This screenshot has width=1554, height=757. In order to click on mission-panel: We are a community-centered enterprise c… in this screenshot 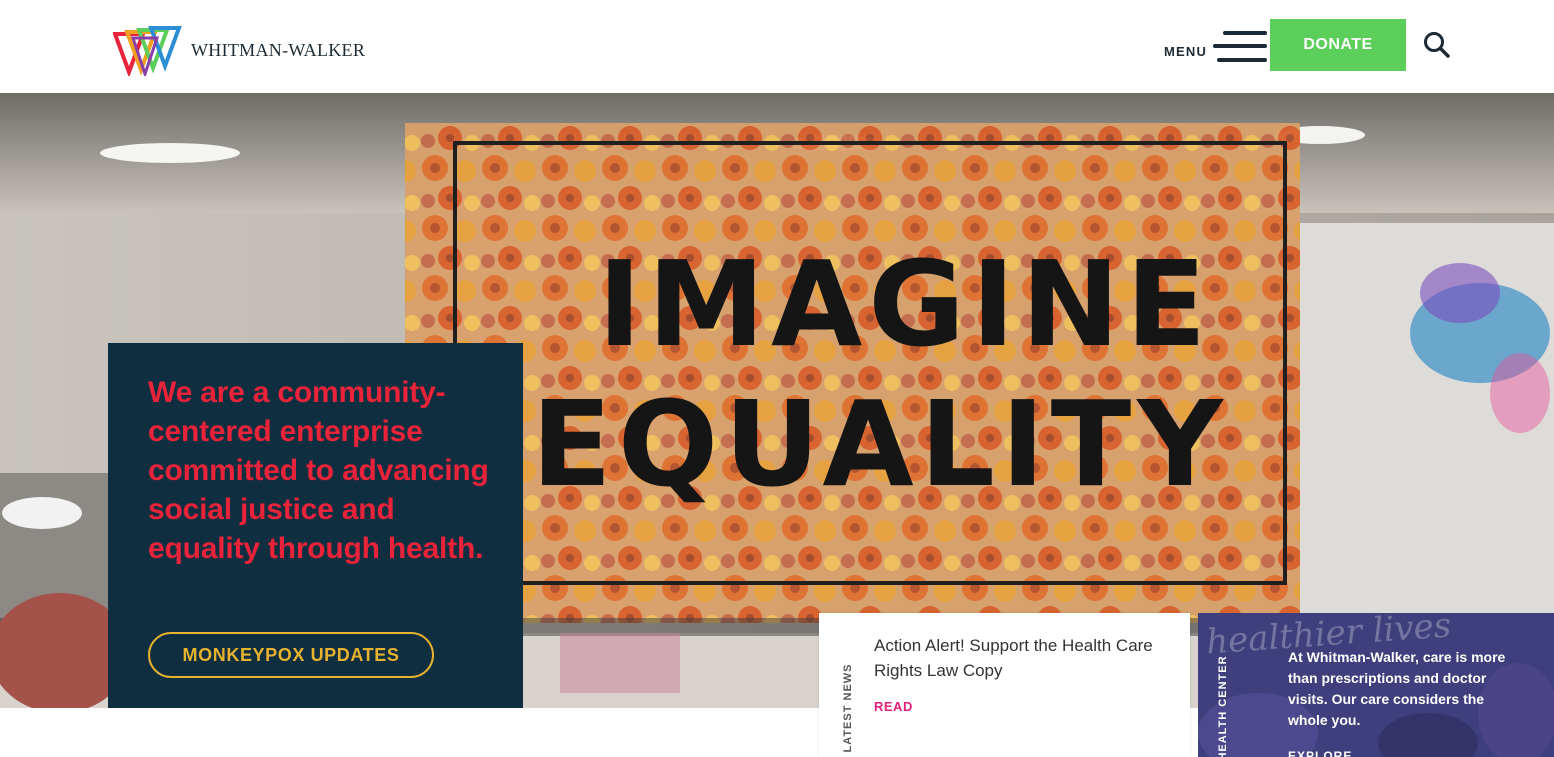, I will do `click(315, 525)`.